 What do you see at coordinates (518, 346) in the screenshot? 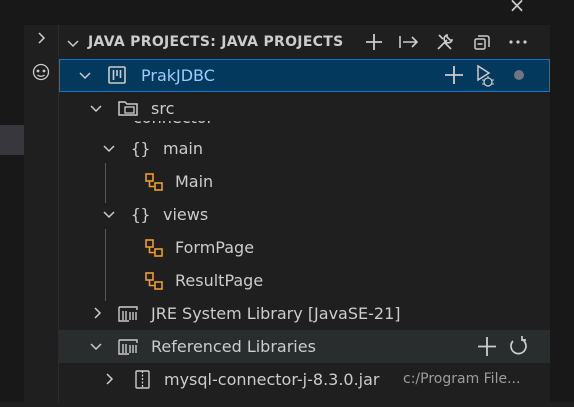
I see `refresh-icon` at bounding box center [518, 346].